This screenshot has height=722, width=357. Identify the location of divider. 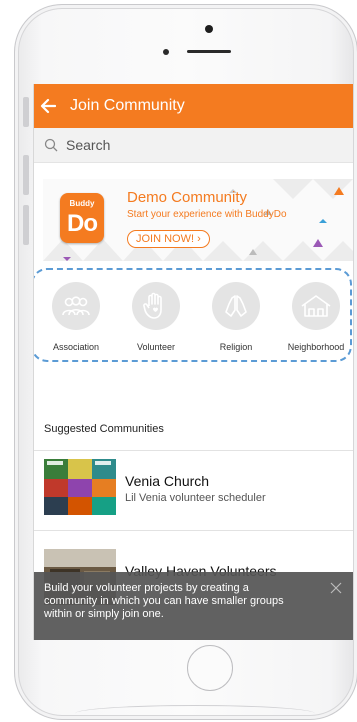
(193, 530).